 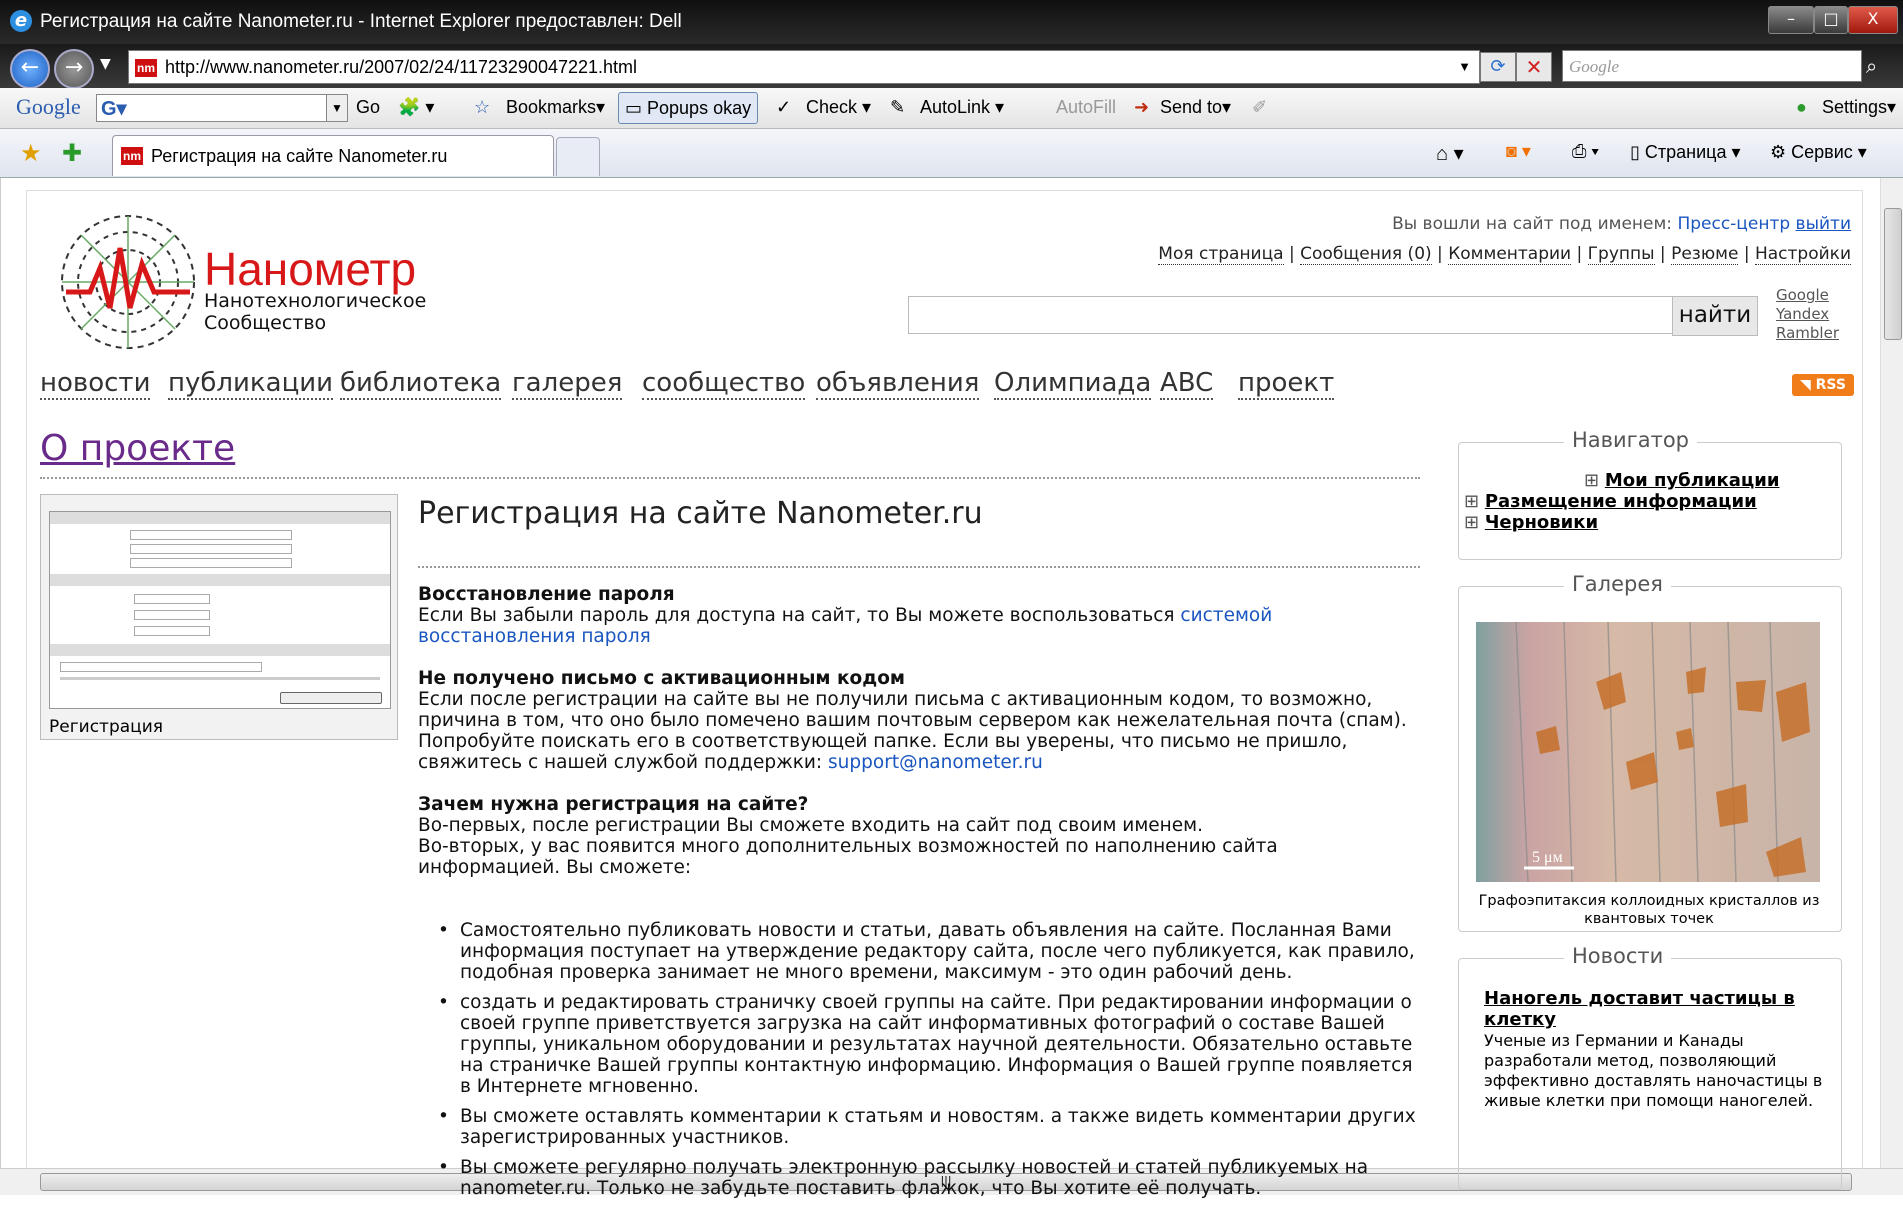 What do you see at coordinates (1823, 385) in the screenshot?
I see `rss-button: ◥ RSS` at bounding box center [1823, 385].